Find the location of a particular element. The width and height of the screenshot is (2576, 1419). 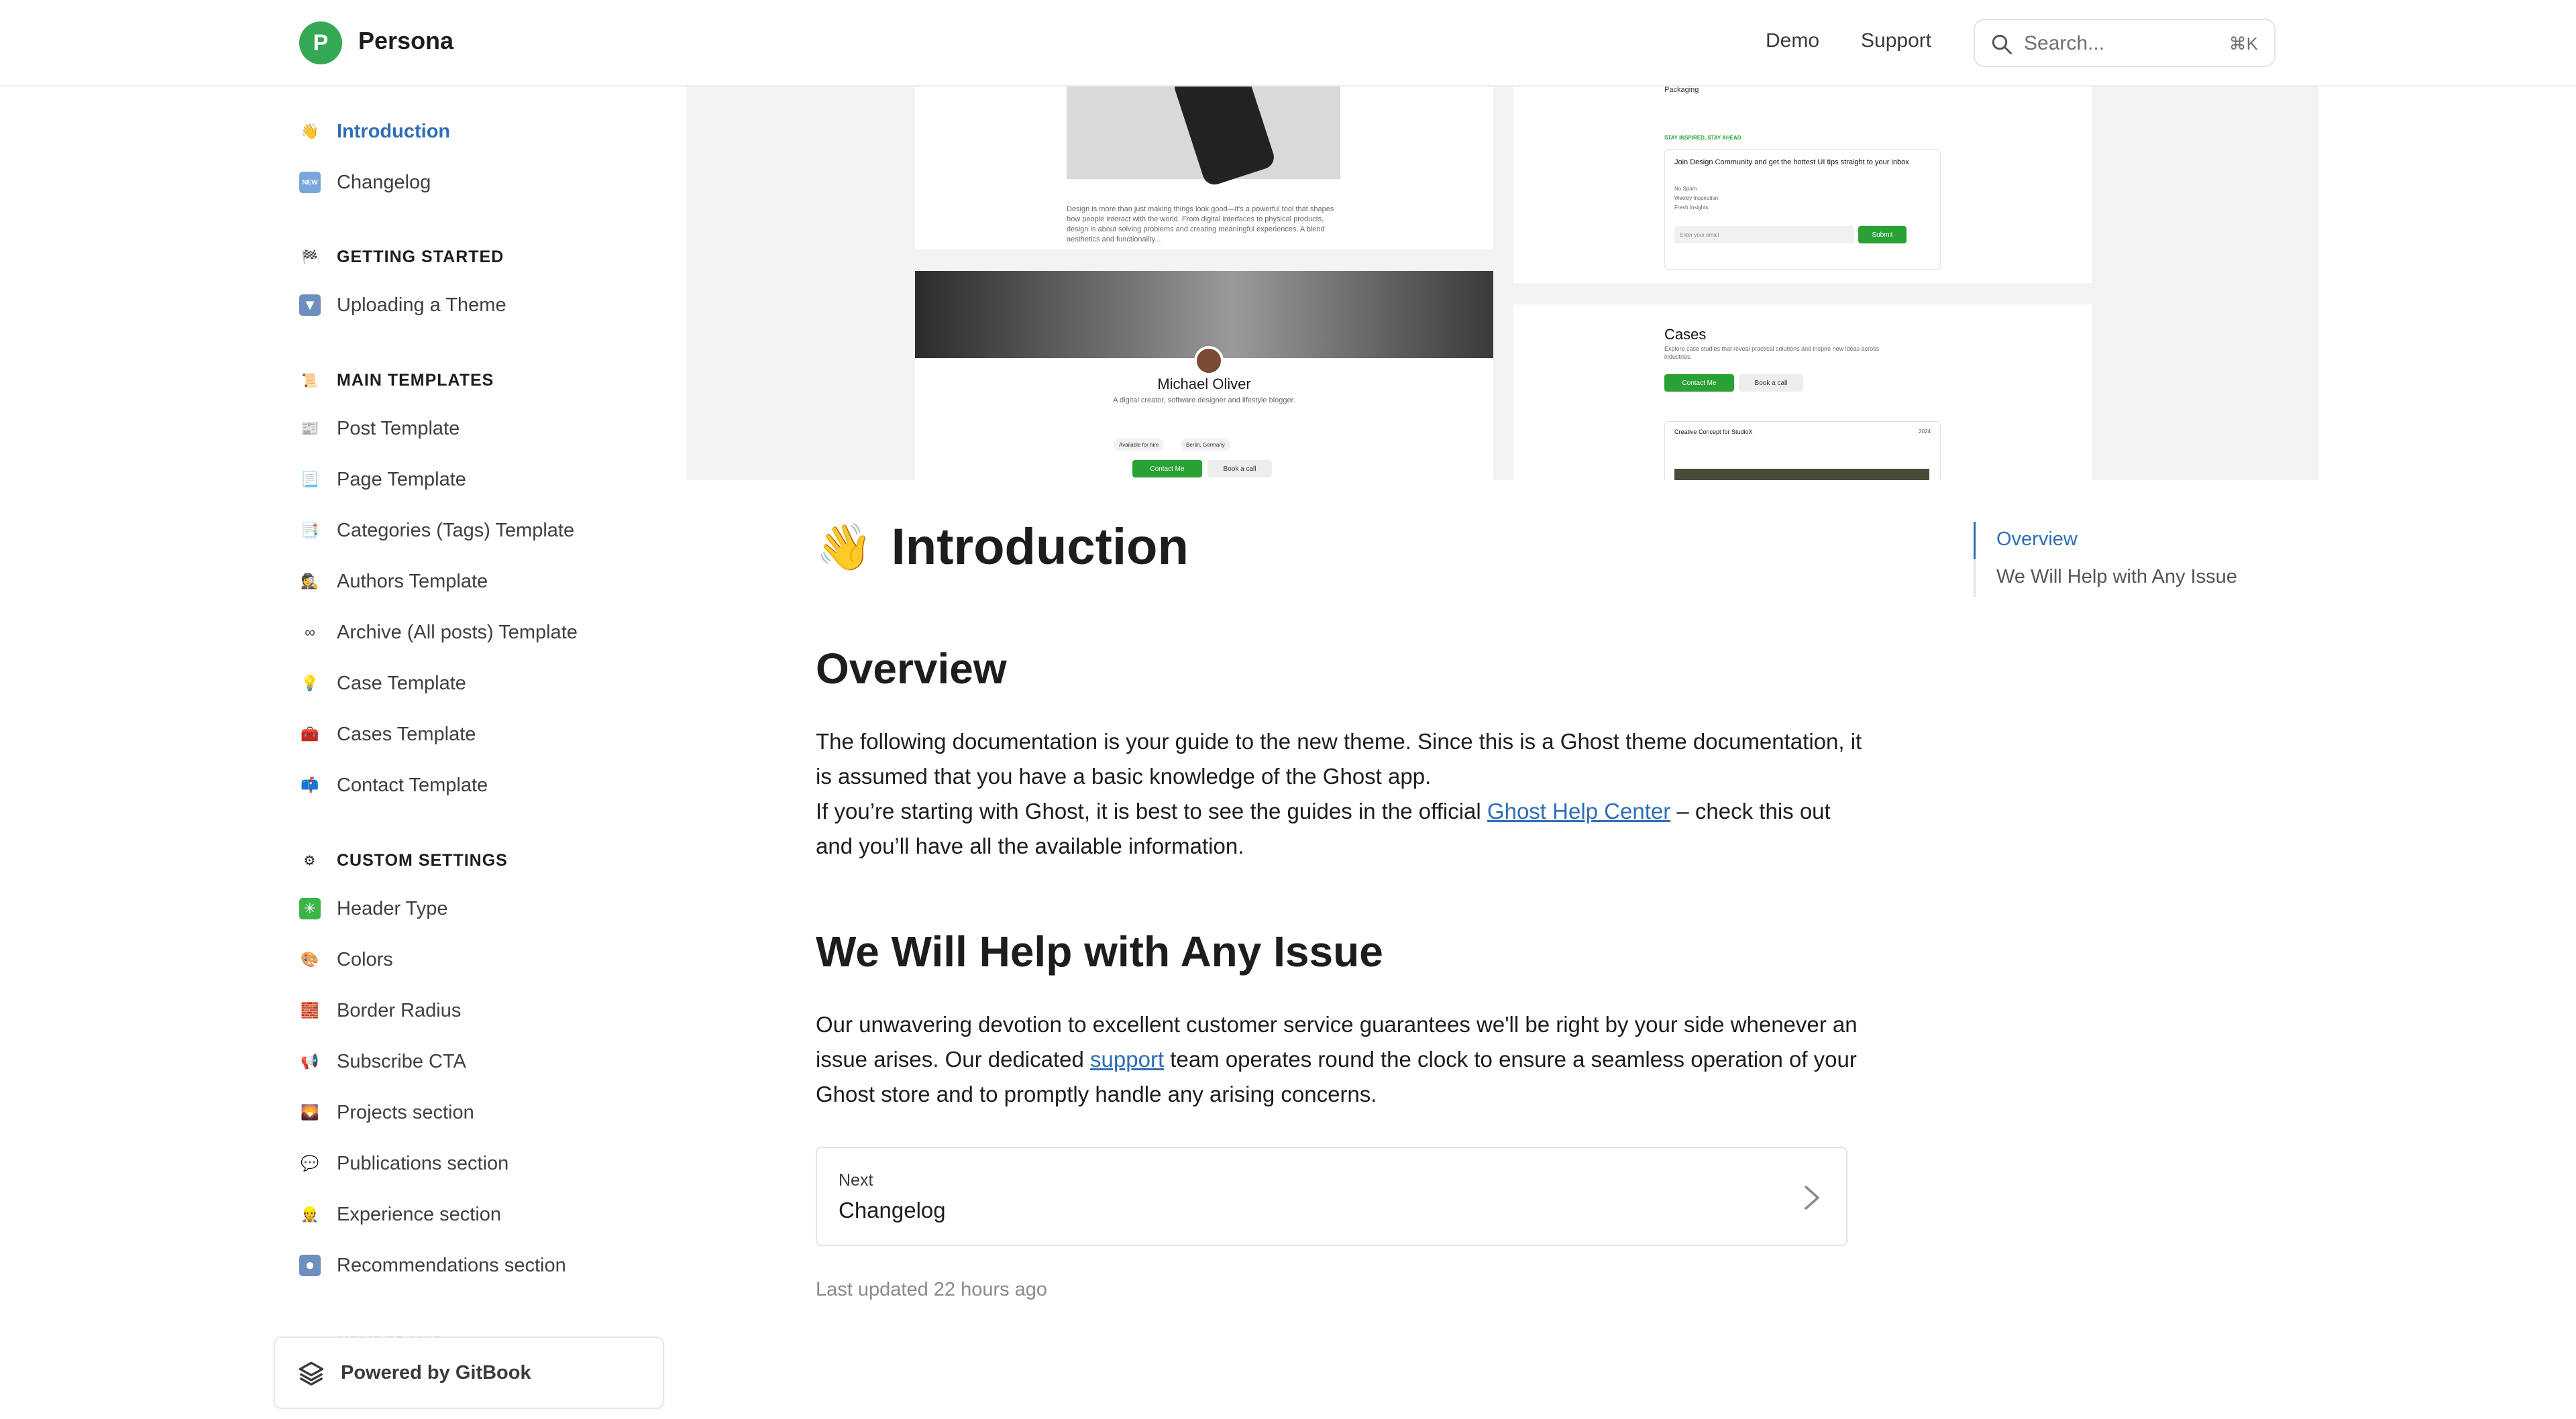

sidebar-item-page-template: 📃 Page Template is located at coordinates (382, 480).